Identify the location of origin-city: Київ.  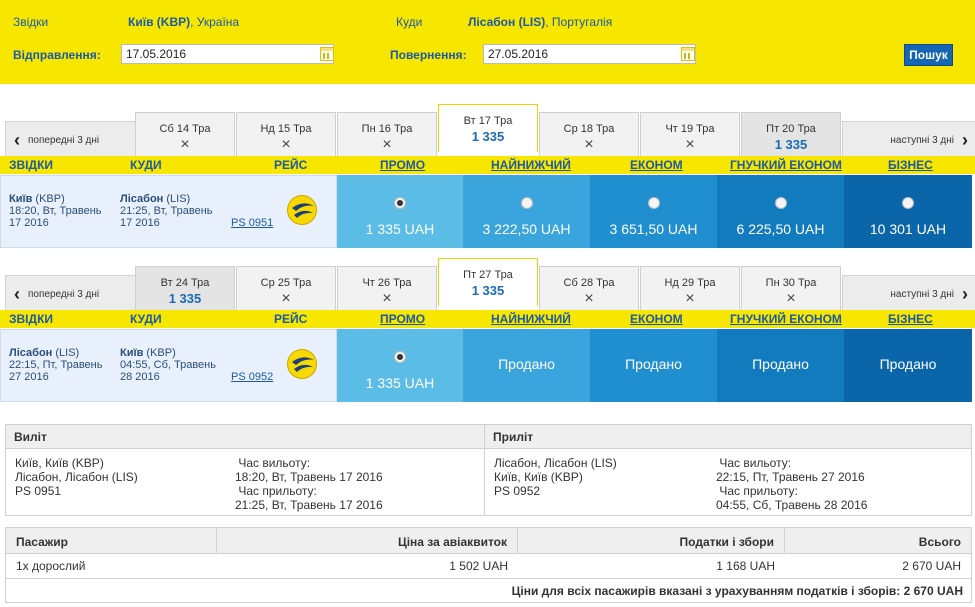
(21, 199).